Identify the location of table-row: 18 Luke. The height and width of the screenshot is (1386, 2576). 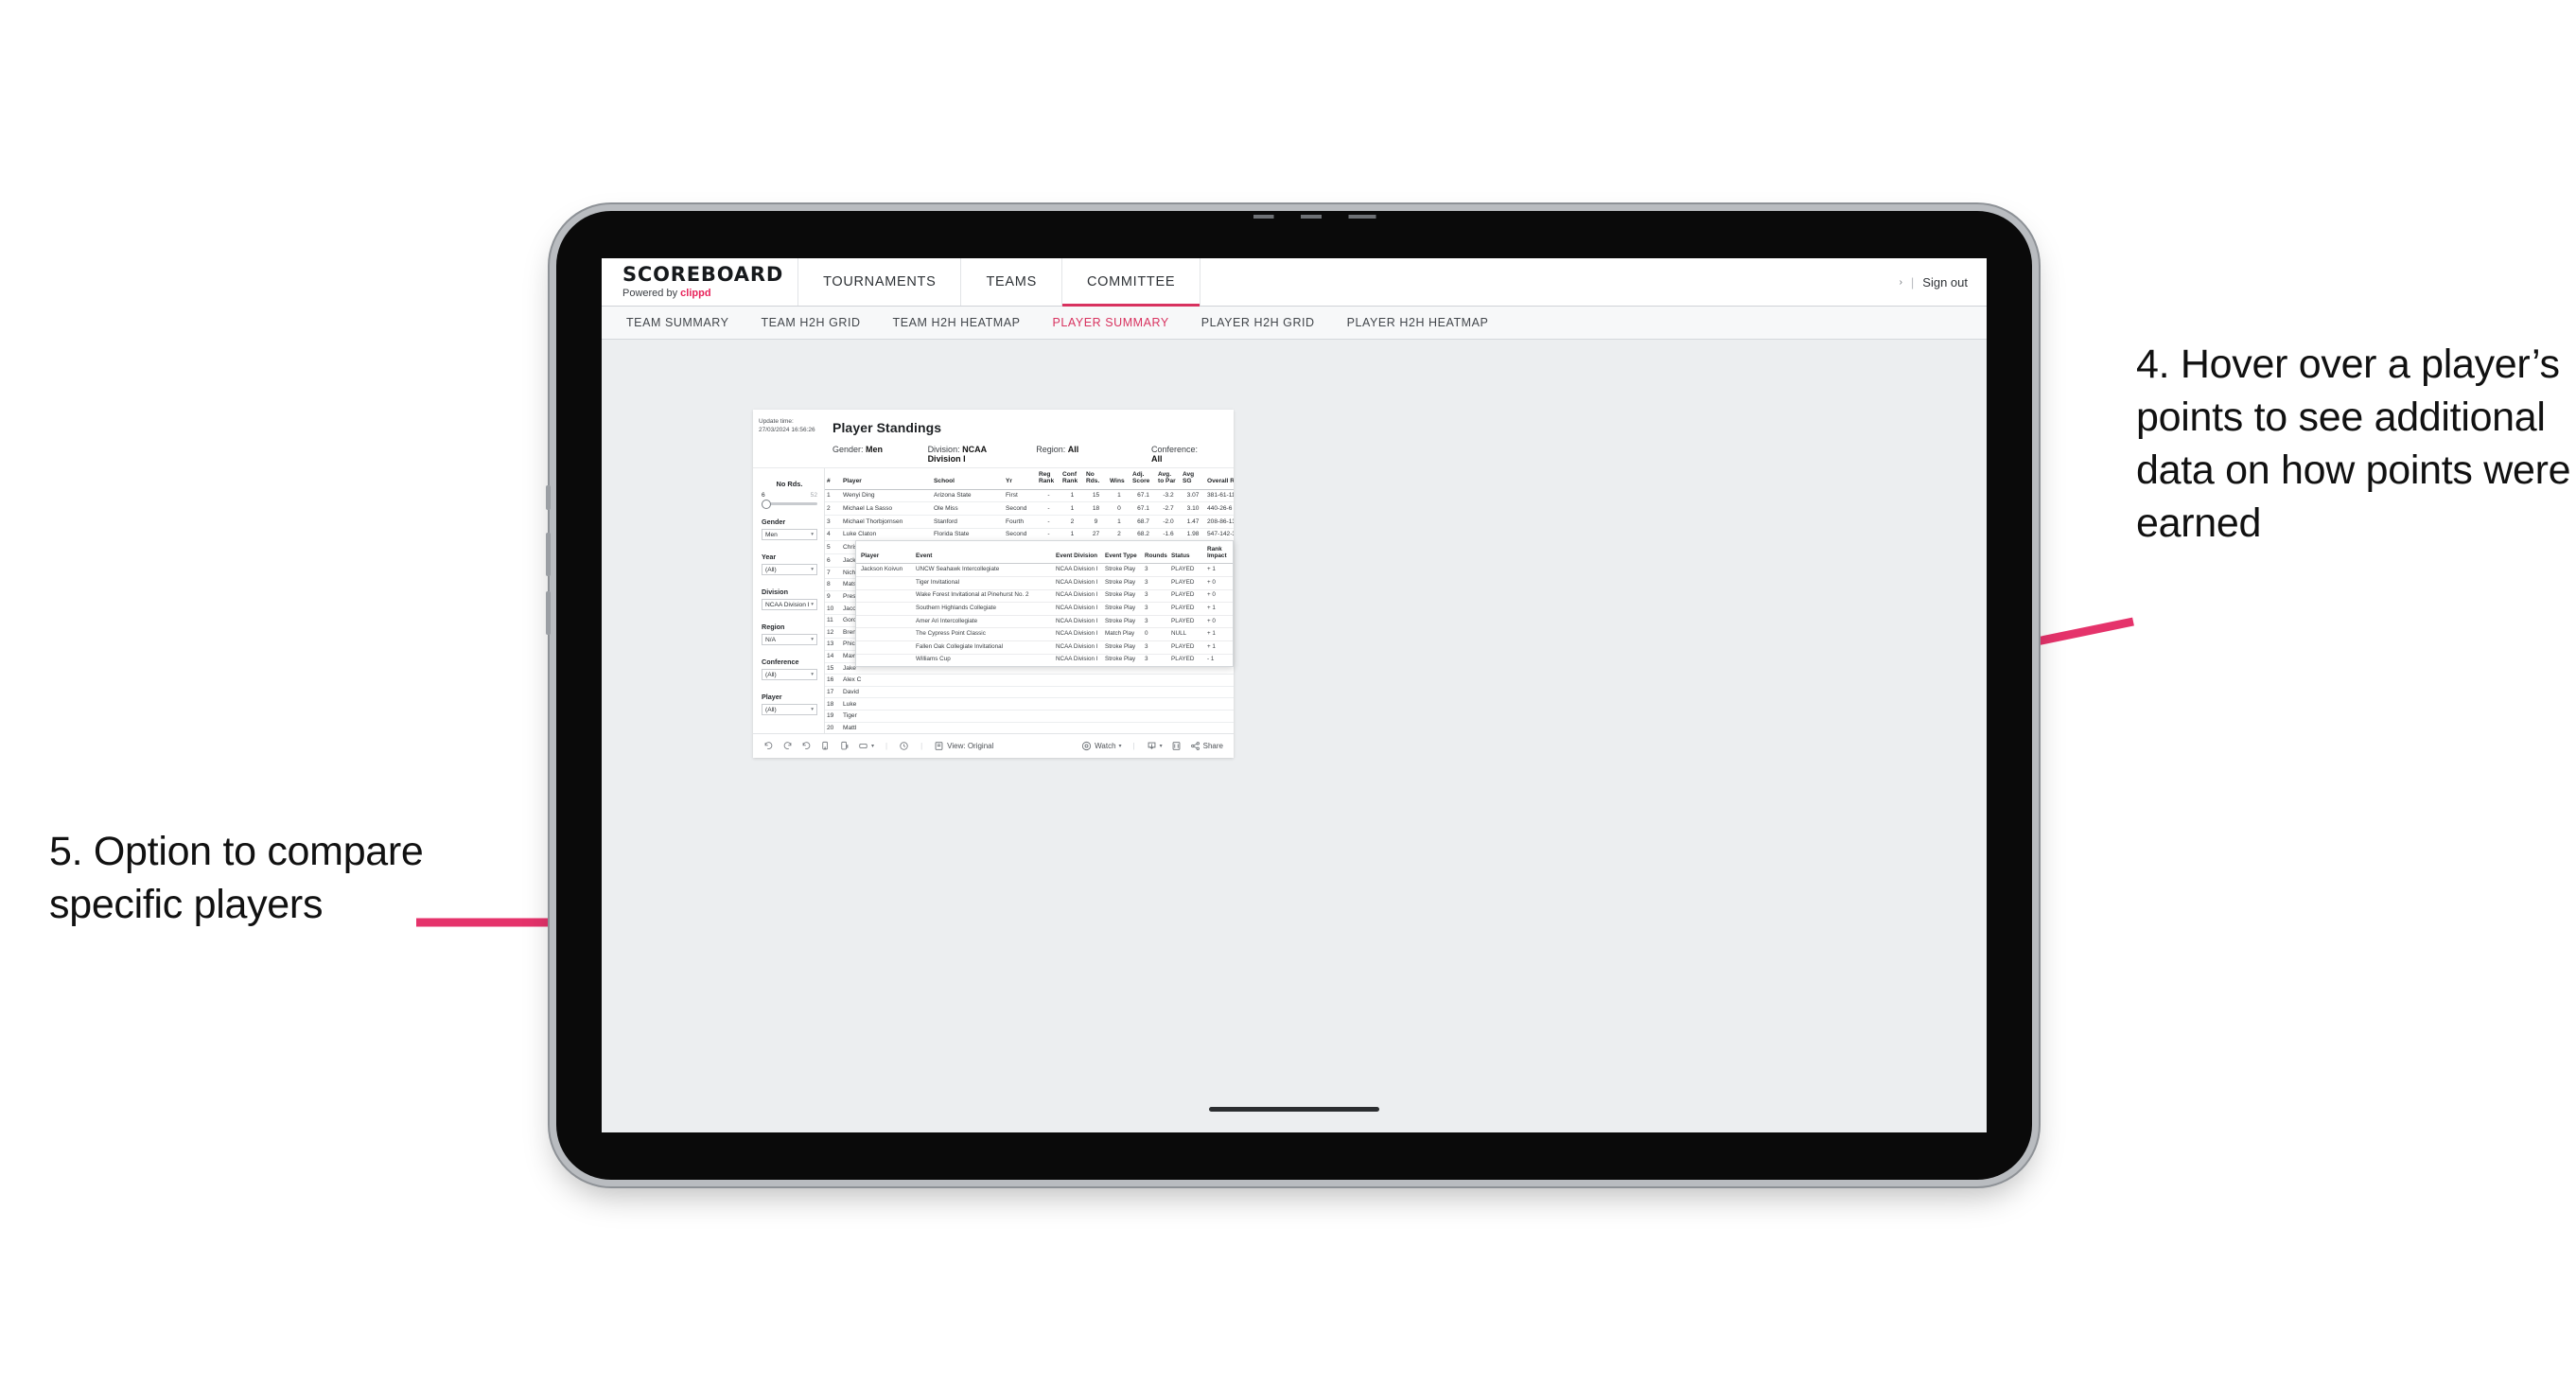
(1030, 704).